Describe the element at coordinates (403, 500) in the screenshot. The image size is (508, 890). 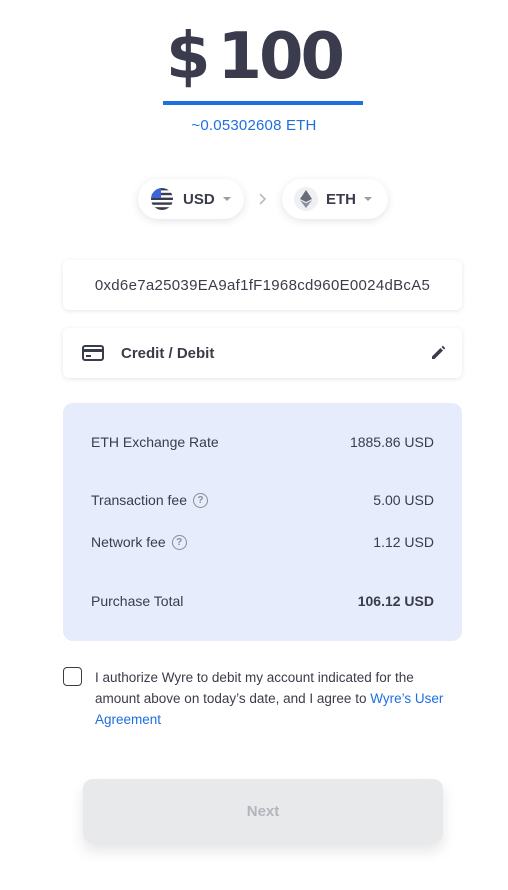
I see `transaction-fee-value: 5.00 USD` at that location.